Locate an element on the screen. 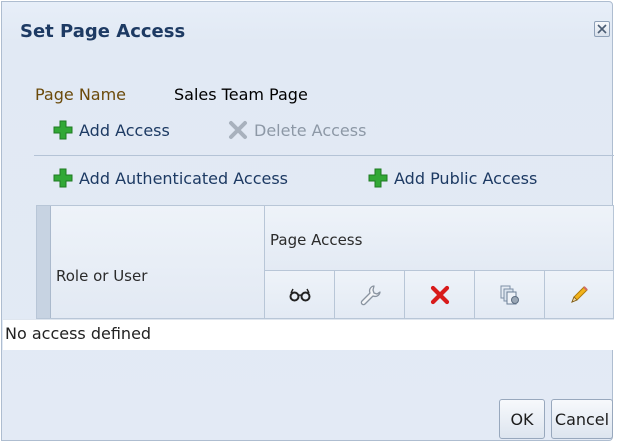  column-header-edit is located at coordinates (579, 294).